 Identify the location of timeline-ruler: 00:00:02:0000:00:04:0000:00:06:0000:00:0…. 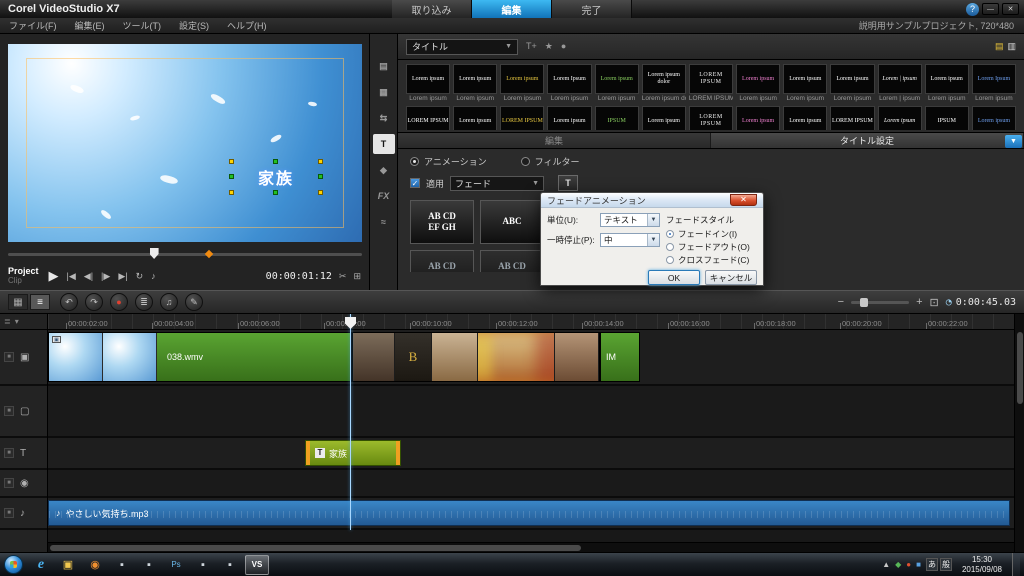
(531, 322).